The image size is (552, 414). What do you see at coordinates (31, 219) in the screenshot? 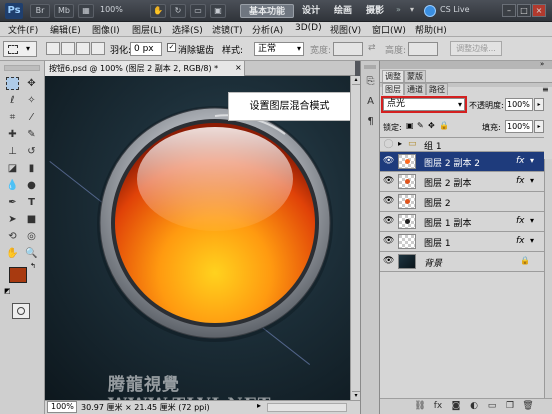
I see `shape-tool-icon: ■` at bounding box center [31, 219].